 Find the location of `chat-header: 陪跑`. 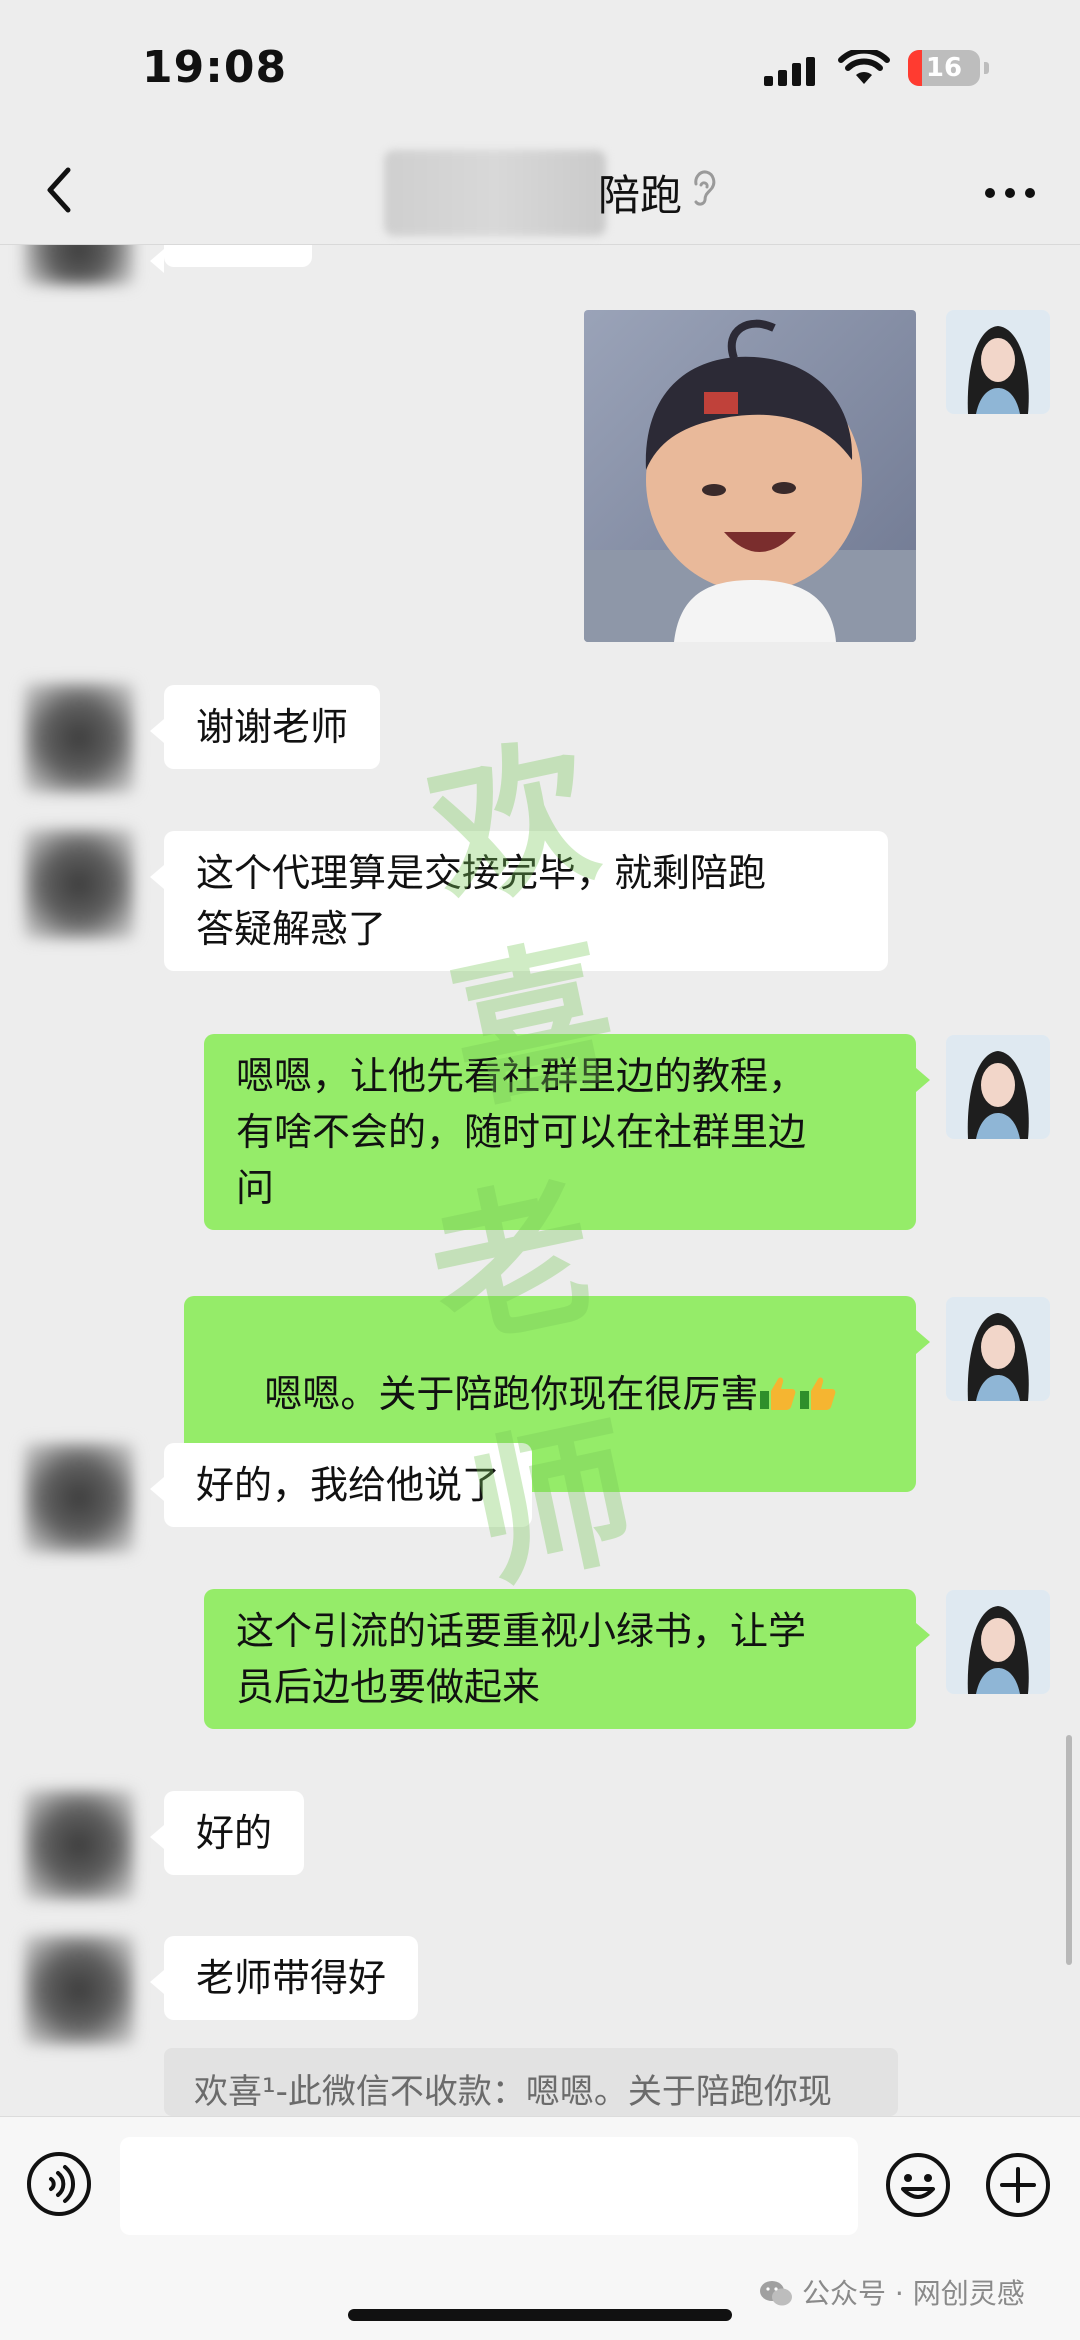

chat-header: 陪跑 is located at coordinates (540, 192).